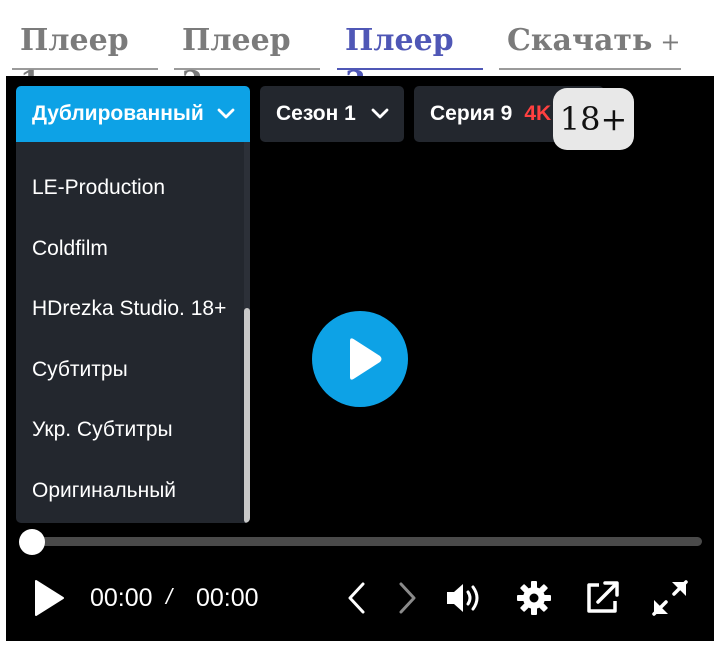  Describe the element at coordinates (32, 542) in the screenshot. I see `progress-handle` at that location.